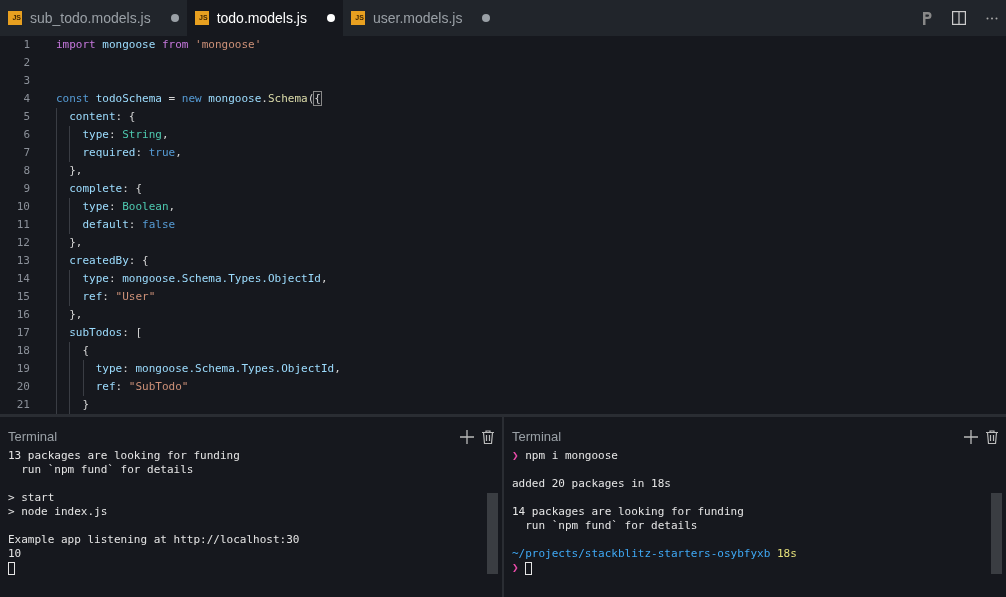  What do you see at coordinates (105, 332) in the screenshot?
I see `code-line: subTodos: [` at bounding box center [105, 332].